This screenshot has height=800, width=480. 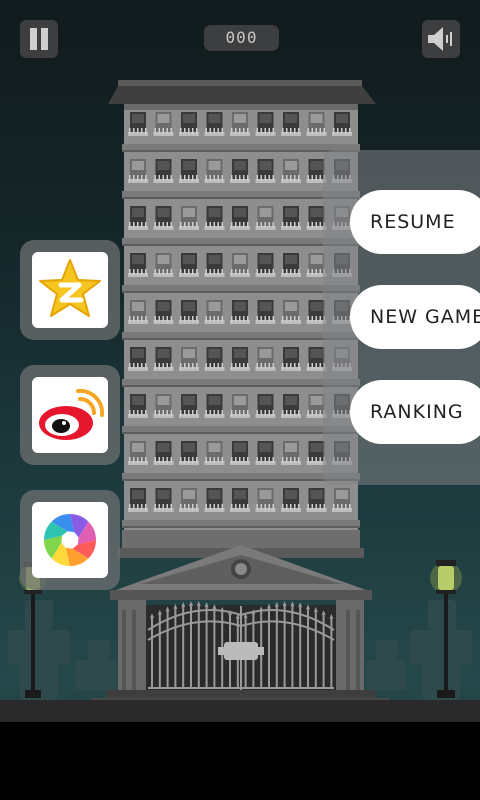 What do you see at coordinates (415, 222) in the screenshot?
I see `resume-button: RESUME` at bounding box center [415, 222].